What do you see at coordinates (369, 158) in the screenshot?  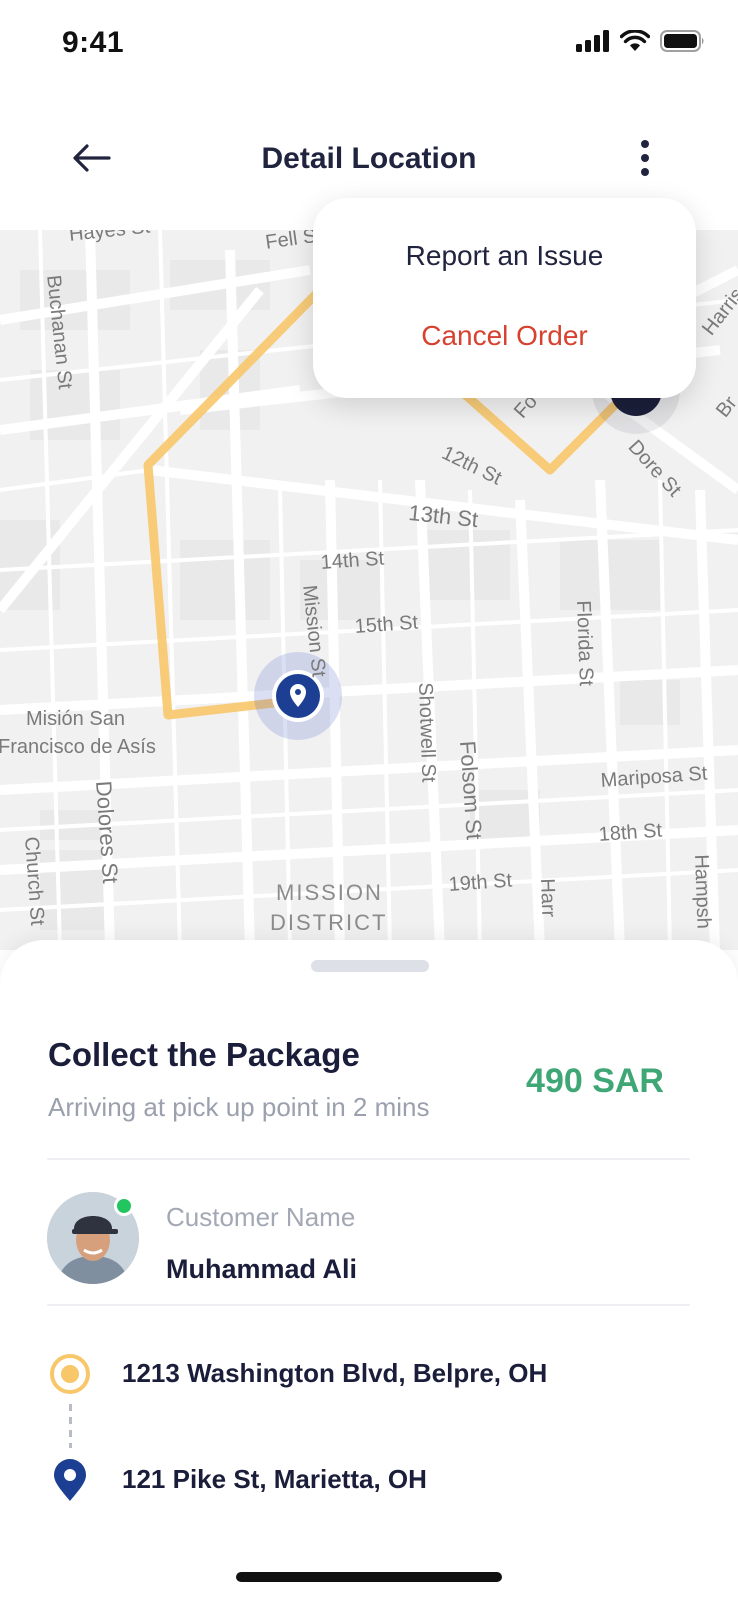 I see `page-title: Detail Location` at bounding box center [369, 158].